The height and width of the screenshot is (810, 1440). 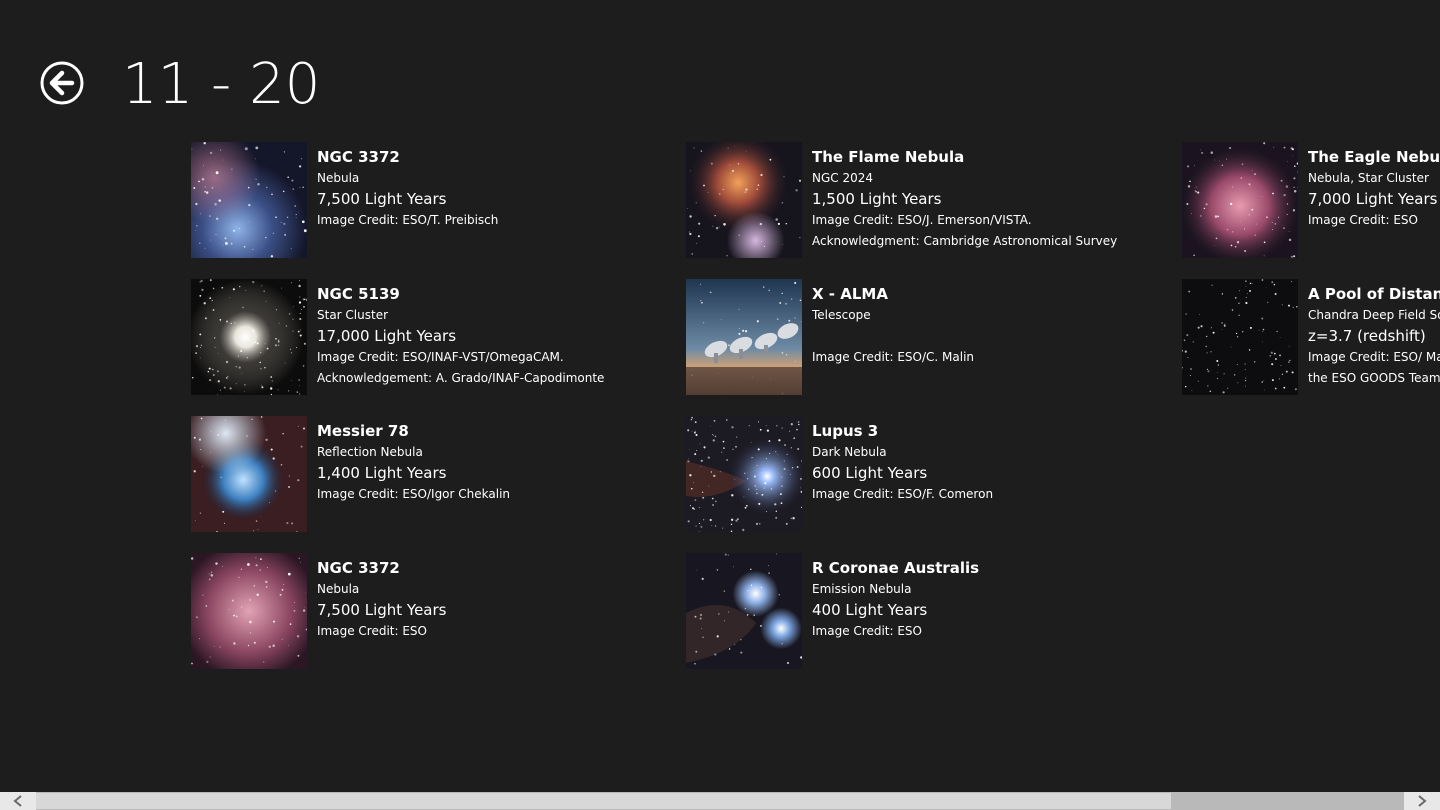 I want to click on item-credit-line: Image Credit: ESO/F. Comeron, so click(x=903, y=494).